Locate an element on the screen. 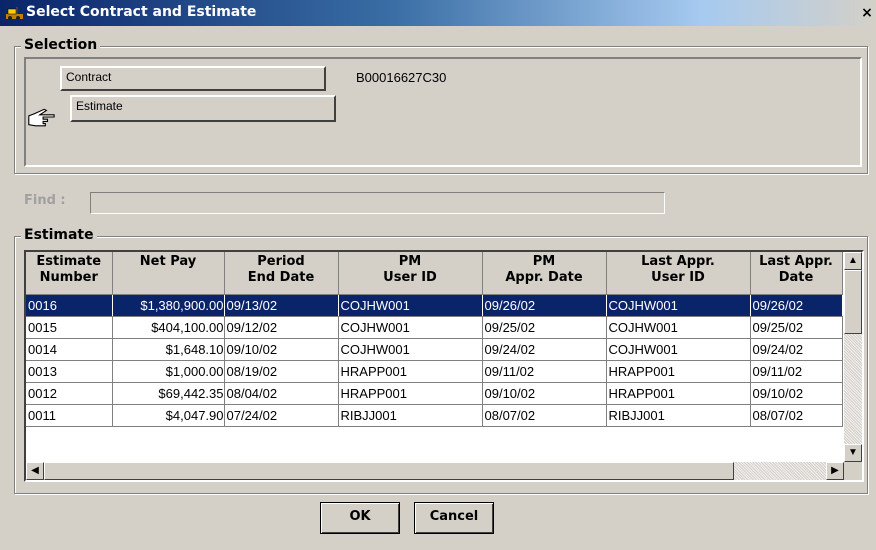 This screenshot has height=550, width=876. construction-icon is located at coordinates (14, 13).